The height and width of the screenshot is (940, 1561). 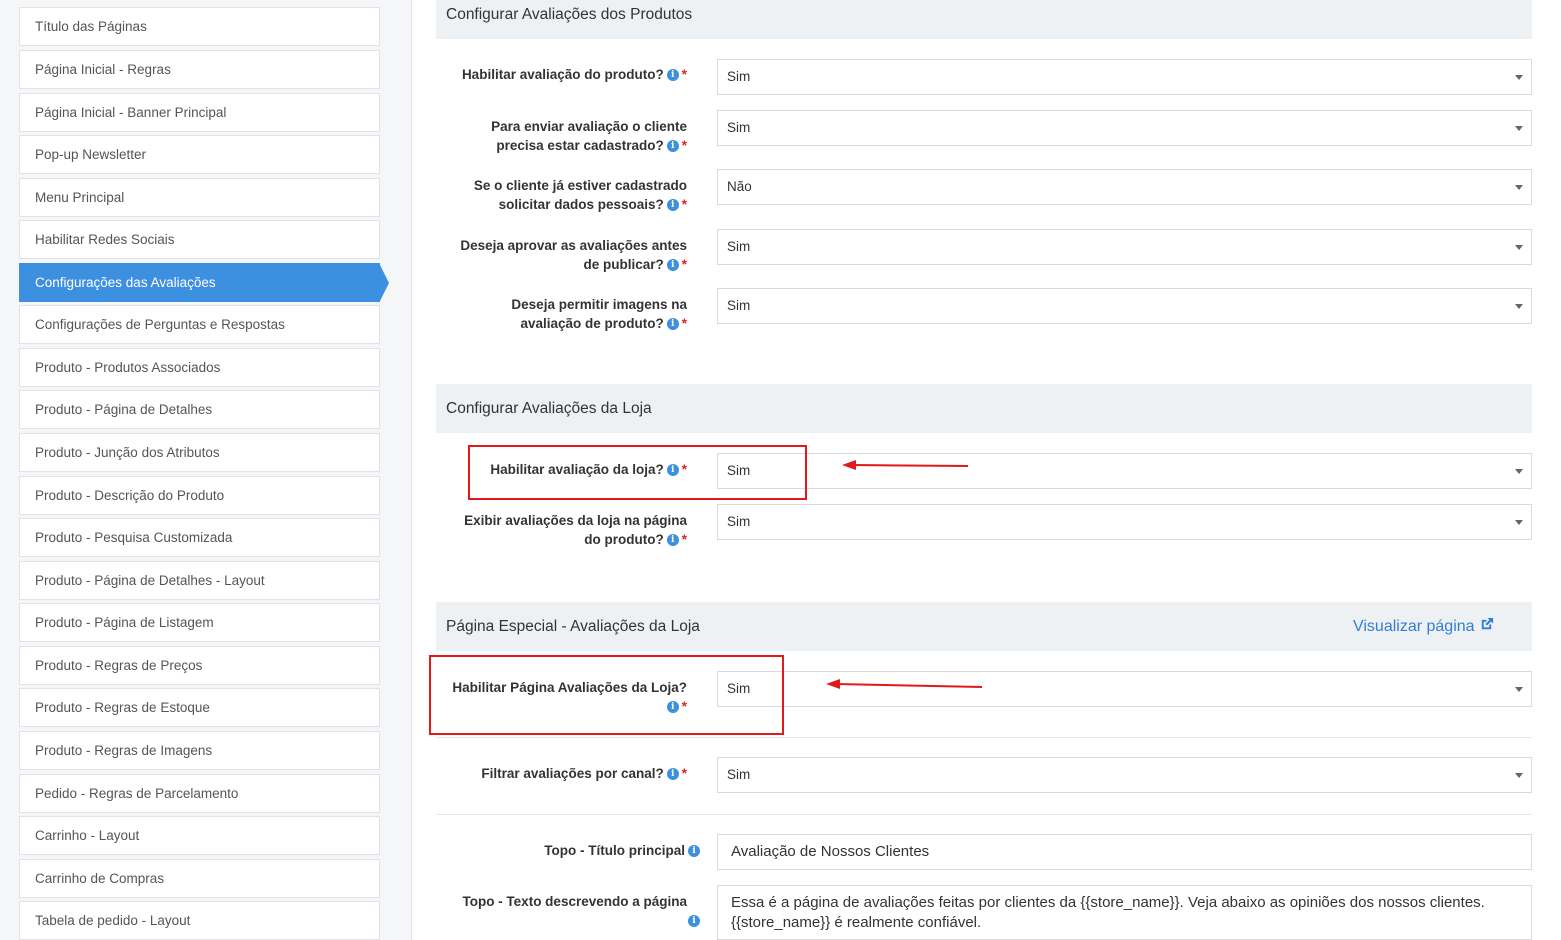 What do you see at coordinates (572, 773) in the screenshot?
I see `label-text: Filtrar avaliações por canal?` at bounding box center [572, 773].